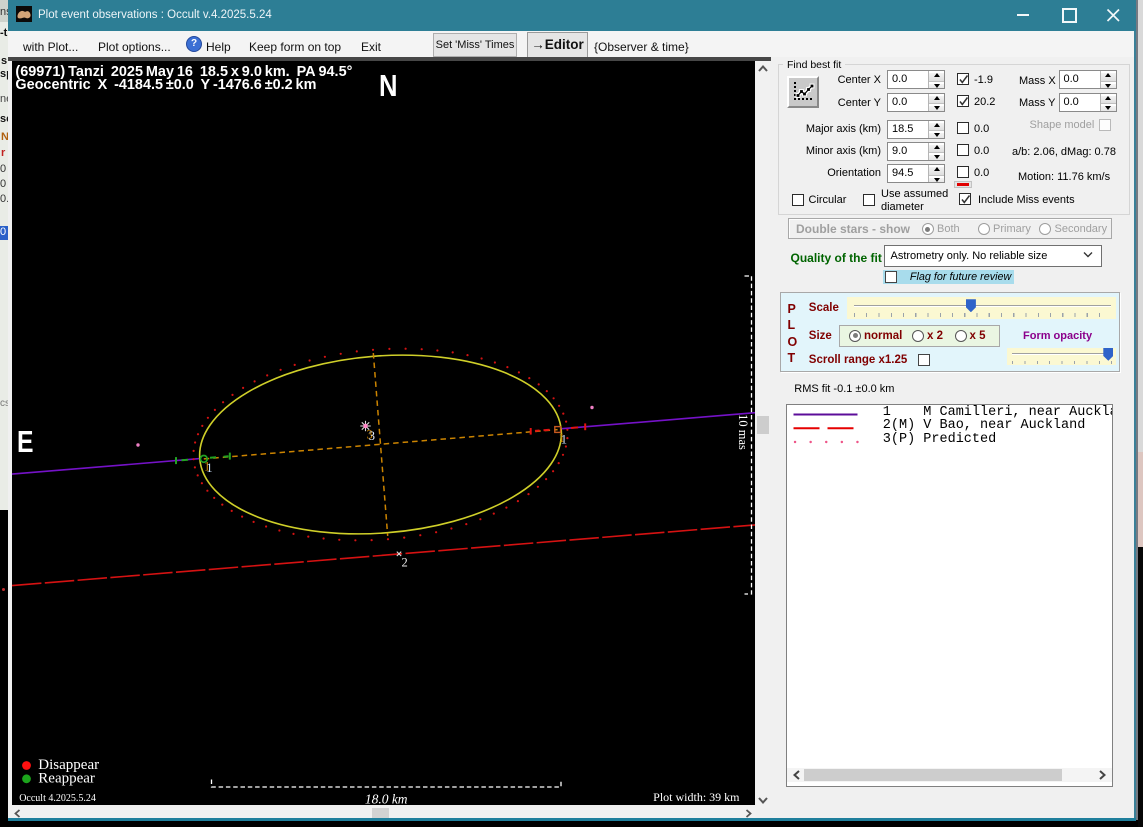 The width and height of the screenshot is (1143, 827). Describe the element at coordinates (405, 563) in the screenshot. I see `svg-text: 2` at that location.